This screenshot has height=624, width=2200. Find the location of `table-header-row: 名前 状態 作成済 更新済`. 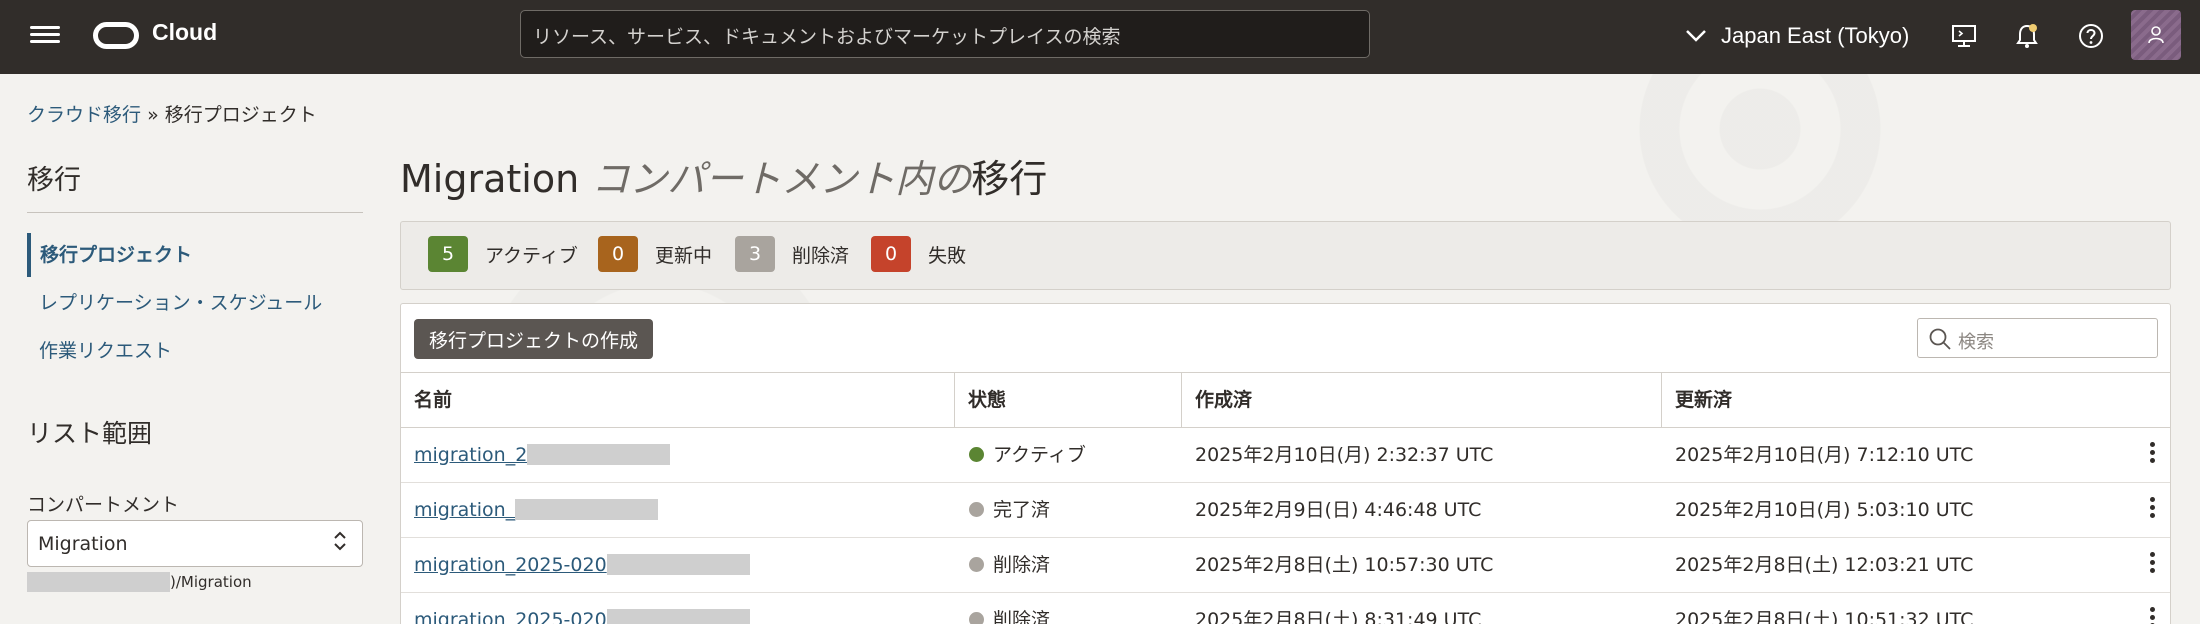

table-header-row: 名前 状態 作成済 更新済 is located at coordinates (1285, 400).